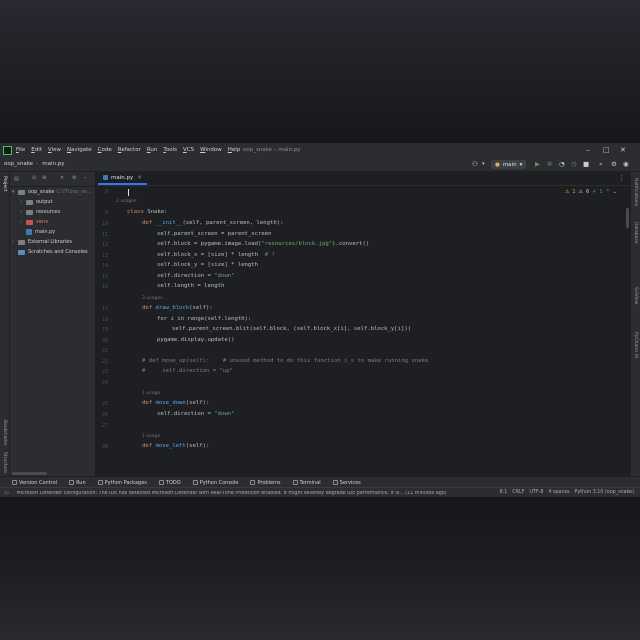  What do you see at coordinates (536, 492) in the screenshot?
I see `file-encoding: UTF-8` at bounding box center [536, 492].